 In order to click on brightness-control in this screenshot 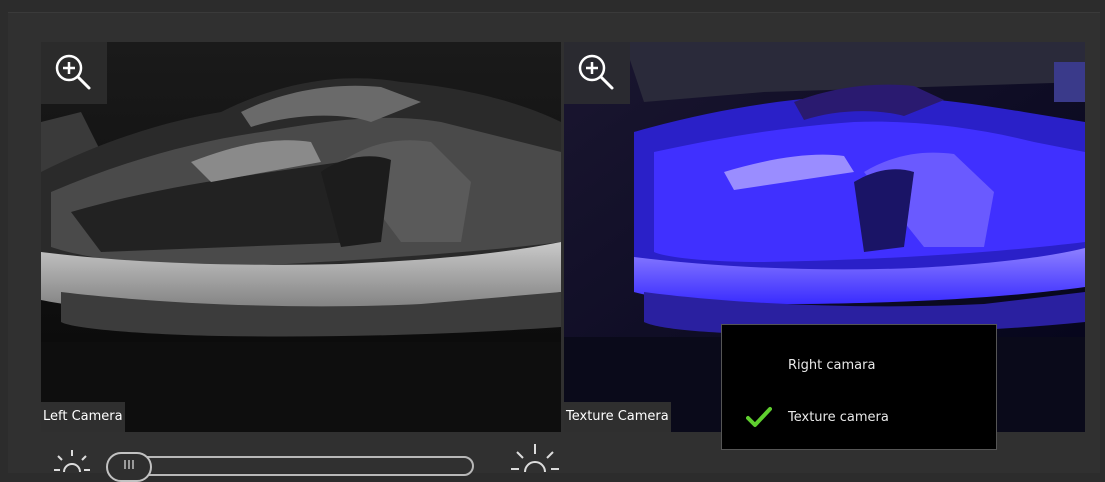, I will do `click(310, 461)`.